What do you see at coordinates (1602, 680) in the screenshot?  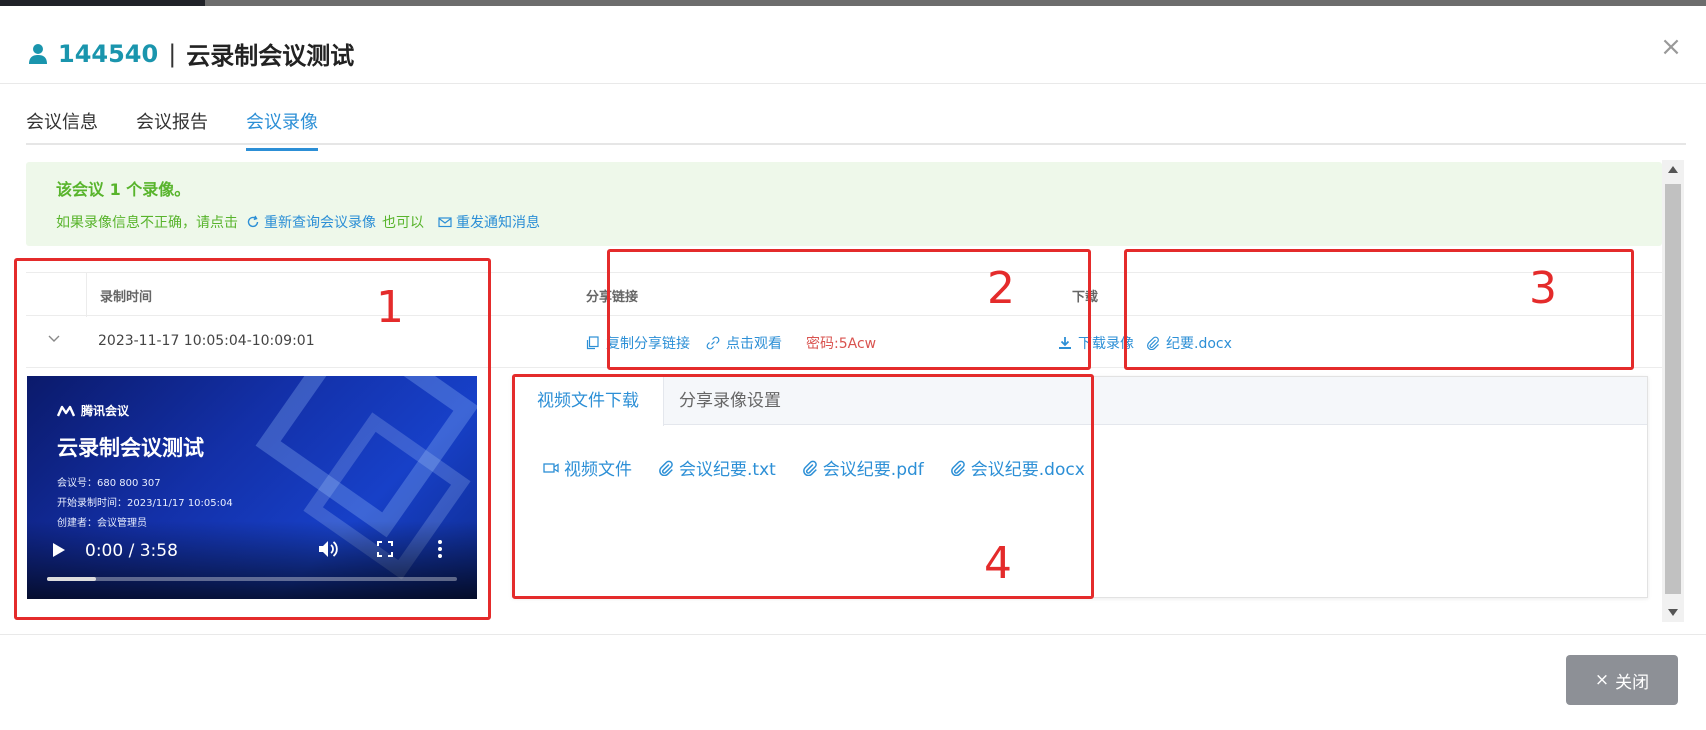 I see `close-button-icon: ×` at bounding box center [1602, 680].